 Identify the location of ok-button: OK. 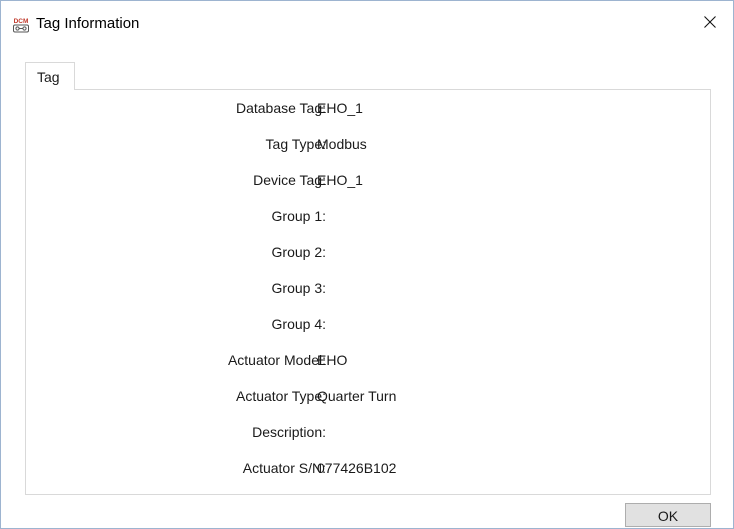
(668, 515).